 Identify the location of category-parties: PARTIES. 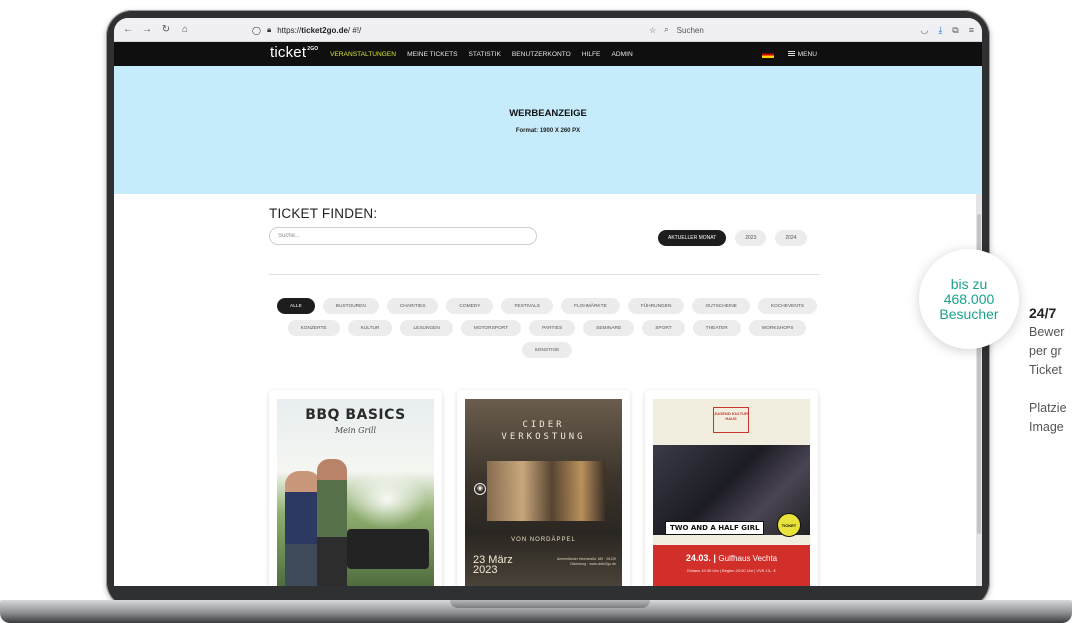
(552, 328).